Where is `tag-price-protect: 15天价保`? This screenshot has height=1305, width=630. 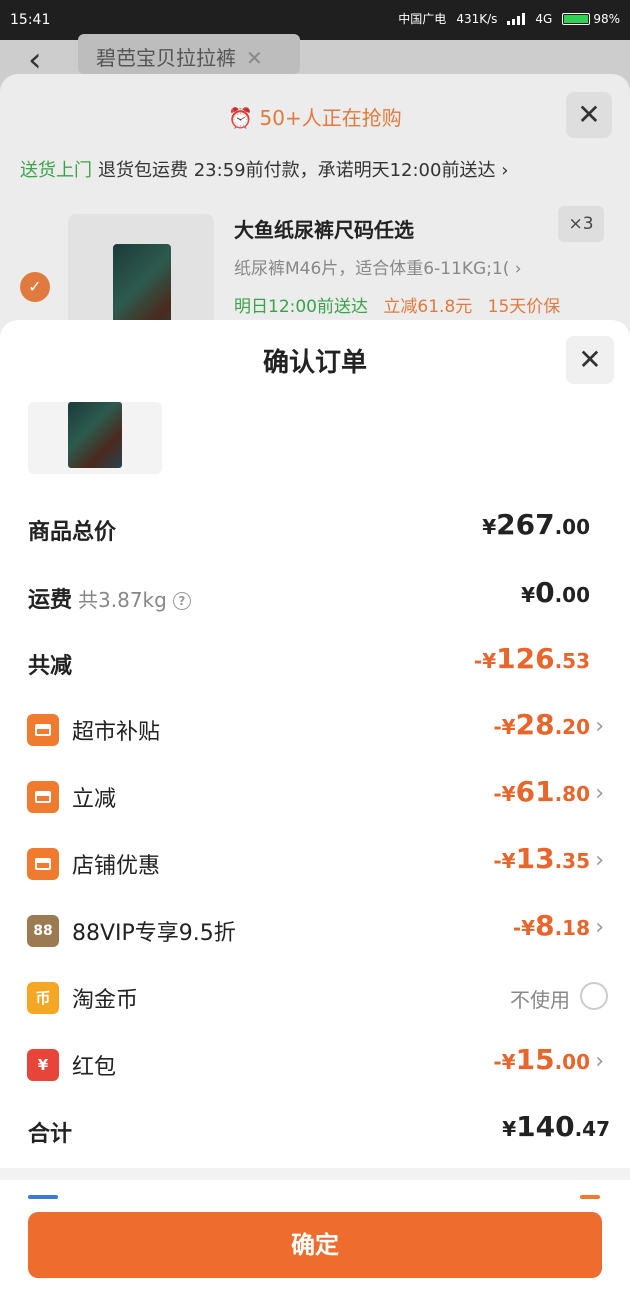 tag-price-protect: 15天价保 is located at coordinates (524, 307).